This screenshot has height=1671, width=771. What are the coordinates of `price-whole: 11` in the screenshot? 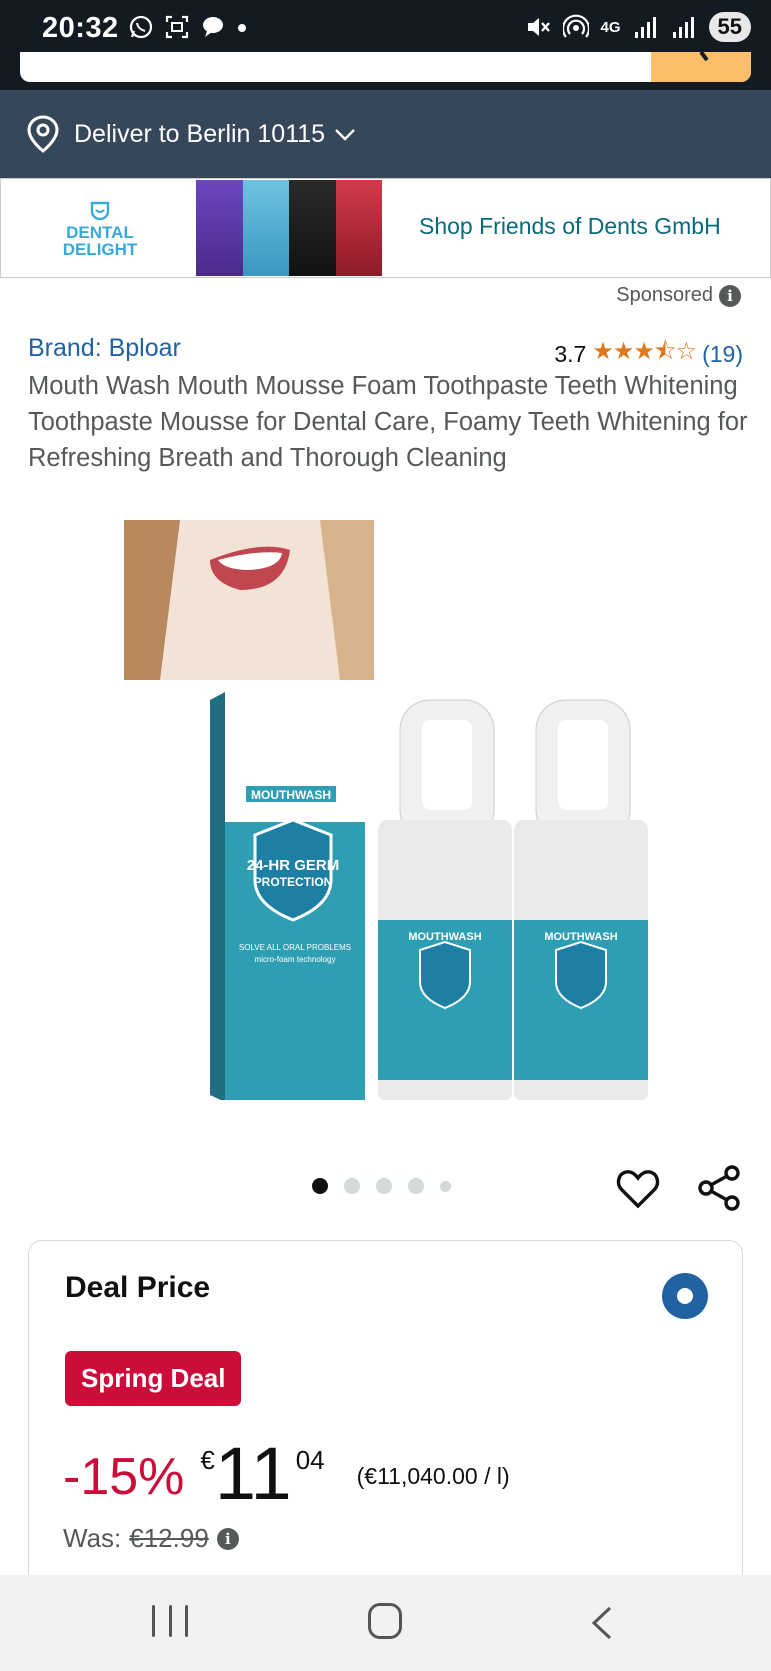 It's located at (253, 1473).